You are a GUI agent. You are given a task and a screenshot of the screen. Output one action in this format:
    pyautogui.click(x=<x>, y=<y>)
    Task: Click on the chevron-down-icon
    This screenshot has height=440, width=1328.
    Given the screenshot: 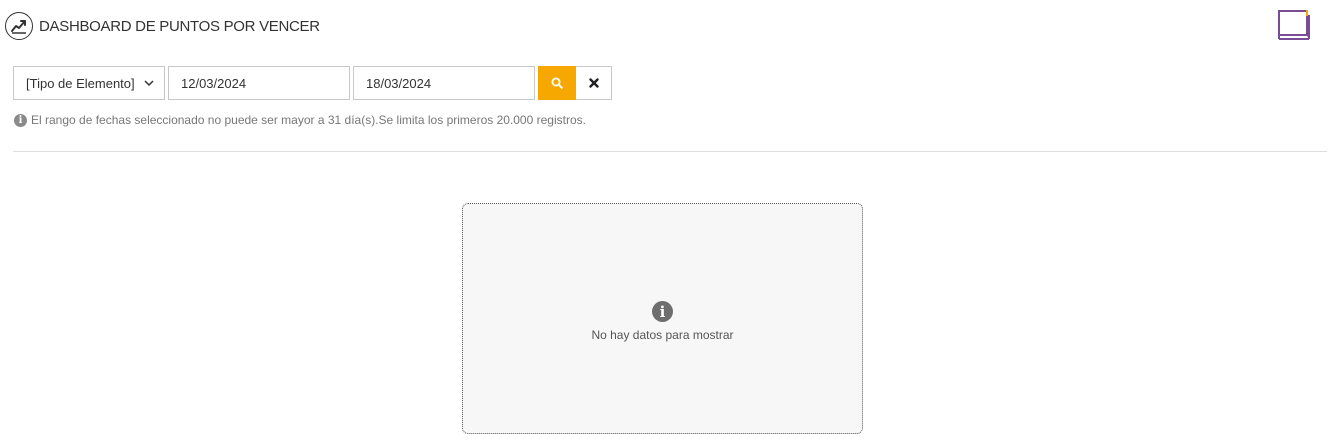 What is the action you would take?
    pyautogui.click(x=149, y=82)
    